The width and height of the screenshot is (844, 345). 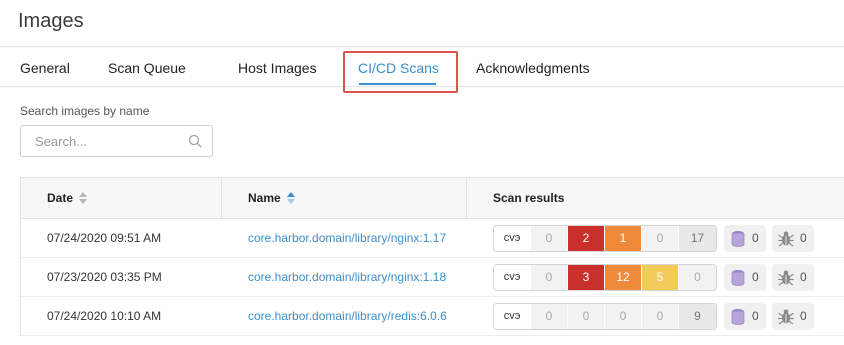 What do you see at coordinates (697, 316) in the screenshot?
I see `scan-count-4: 9` at bounding box center [697, 316].